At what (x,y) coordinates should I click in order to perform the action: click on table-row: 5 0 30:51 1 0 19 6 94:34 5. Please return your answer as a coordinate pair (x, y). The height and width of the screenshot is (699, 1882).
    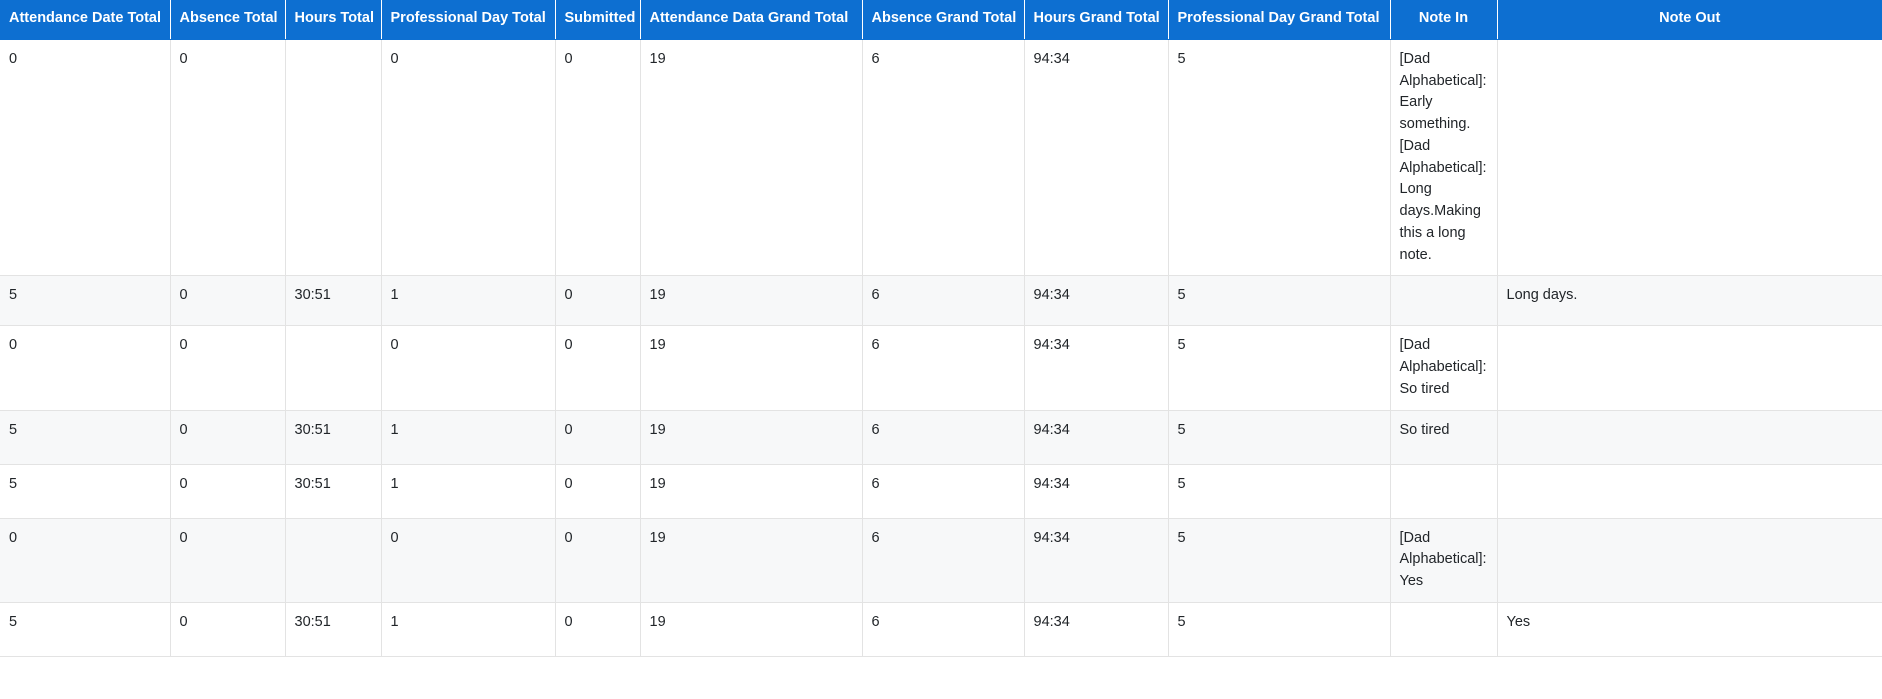
    Looking at the image, I should click on (941, 491).